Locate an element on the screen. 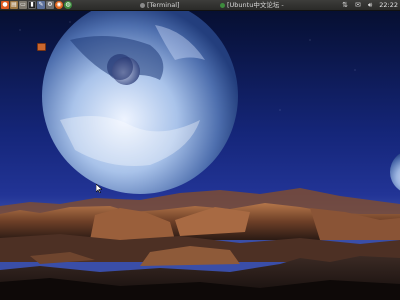 The height and width of the screenshot is (300, 400). taskbar-item-browser: [Ubuntu中文论坛 - is located at coordinates (252, 5).